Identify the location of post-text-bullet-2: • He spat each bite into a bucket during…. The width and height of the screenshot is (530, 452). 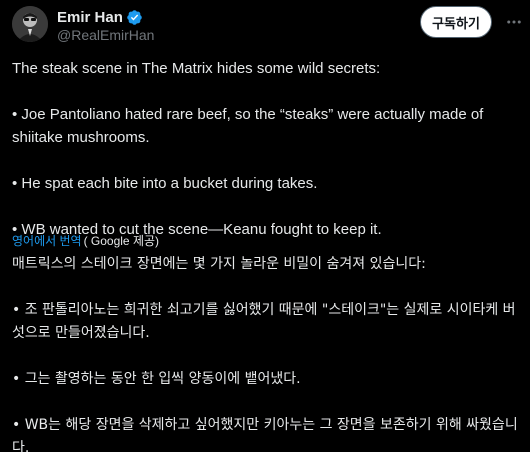
(165, 183).